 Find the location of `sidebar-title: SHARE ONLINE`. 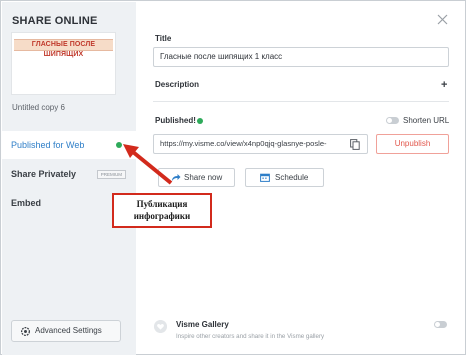

sidebar-title: SHARE ONLINE is located at coordinates (55, 21).